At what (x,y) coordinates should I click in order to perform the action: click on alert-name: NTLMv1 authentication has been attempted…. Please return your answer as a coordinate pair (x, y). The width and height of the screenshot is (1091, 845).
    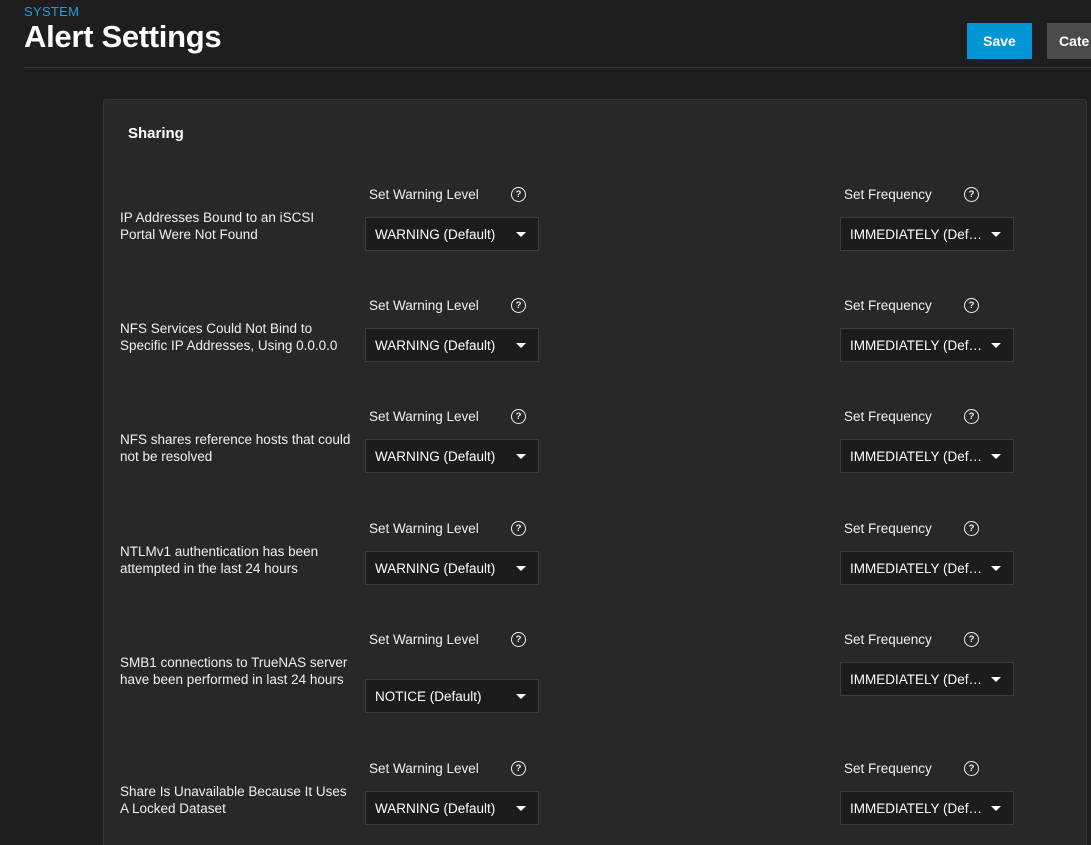
    Looking at the image, I should click on (219, 560).